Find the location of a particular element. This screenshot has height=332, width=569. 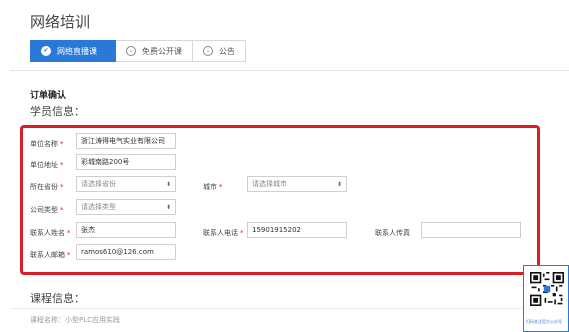

tab-label: 公告 is located at coordinates (227, 51).